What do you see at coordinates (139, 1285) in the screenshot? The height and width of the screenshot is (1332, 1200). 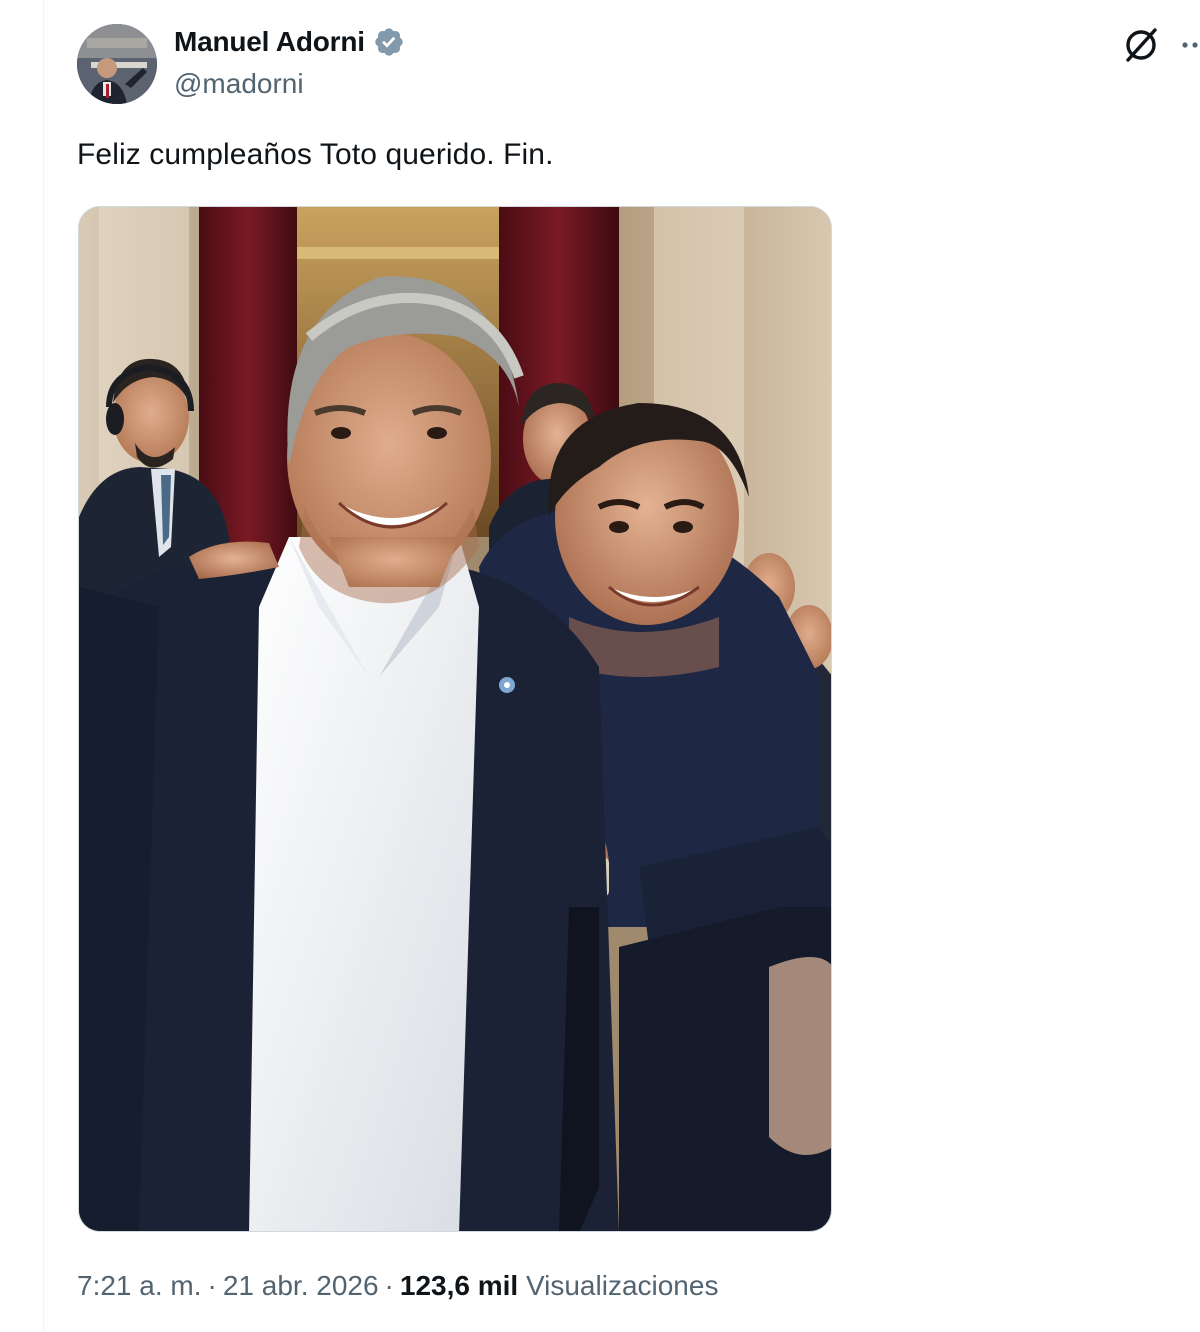 I see `tweet-time: 7:21 a. m.` at bounding box center [139, 1285].